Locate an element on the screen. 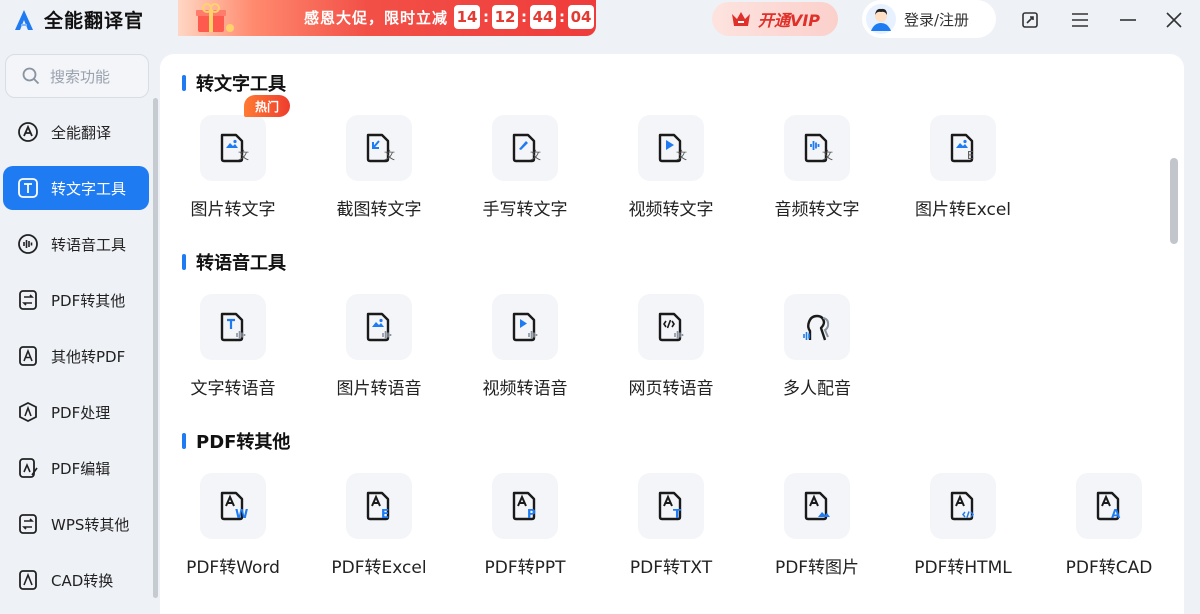  tool-label: PDF转PPT is located at coordinates (525, 568).